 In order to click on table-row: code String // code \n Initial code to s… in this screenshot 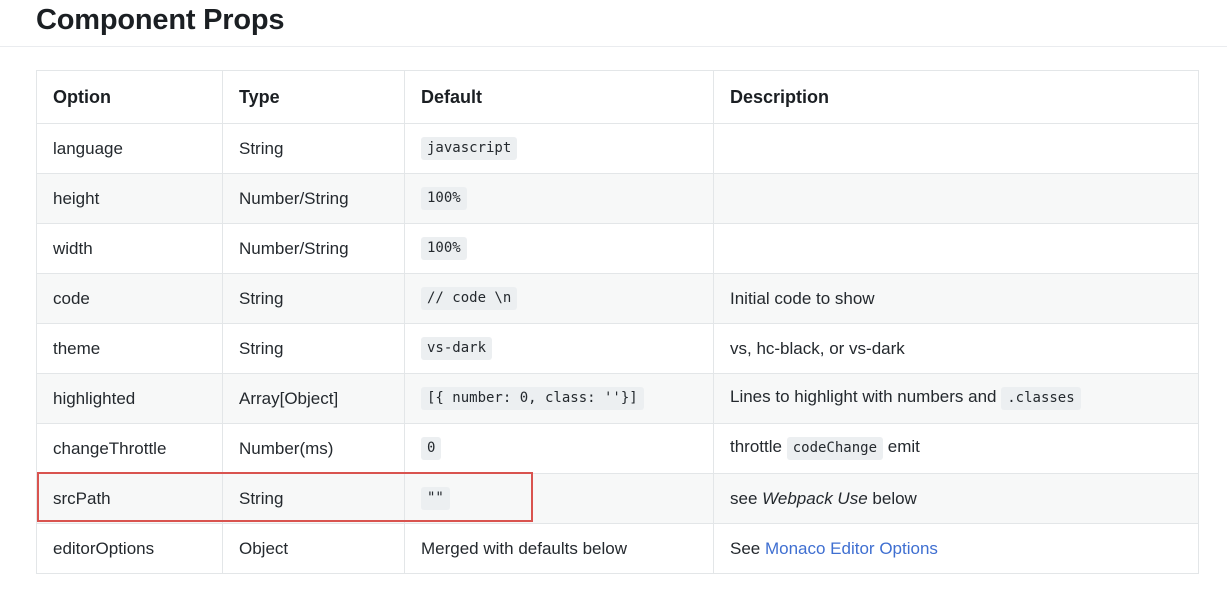, I will do `click(617, 298)`.